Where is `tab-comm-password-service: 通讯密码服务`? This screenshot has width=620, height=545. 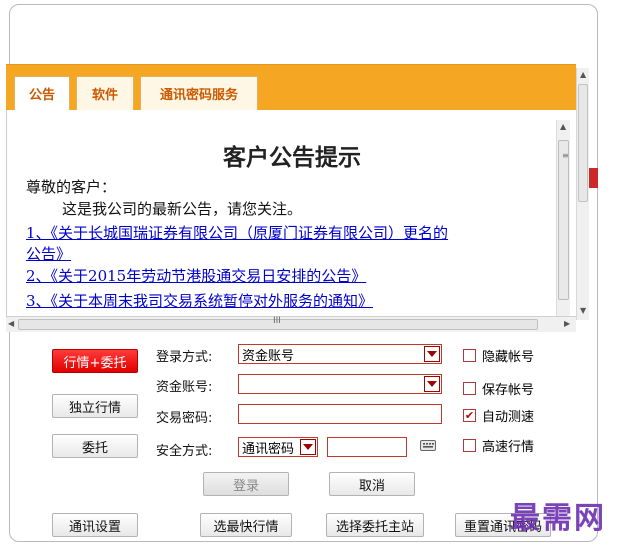 tab-comm-password-service: 通讯密码服务 is located at coordinates (199, 93).